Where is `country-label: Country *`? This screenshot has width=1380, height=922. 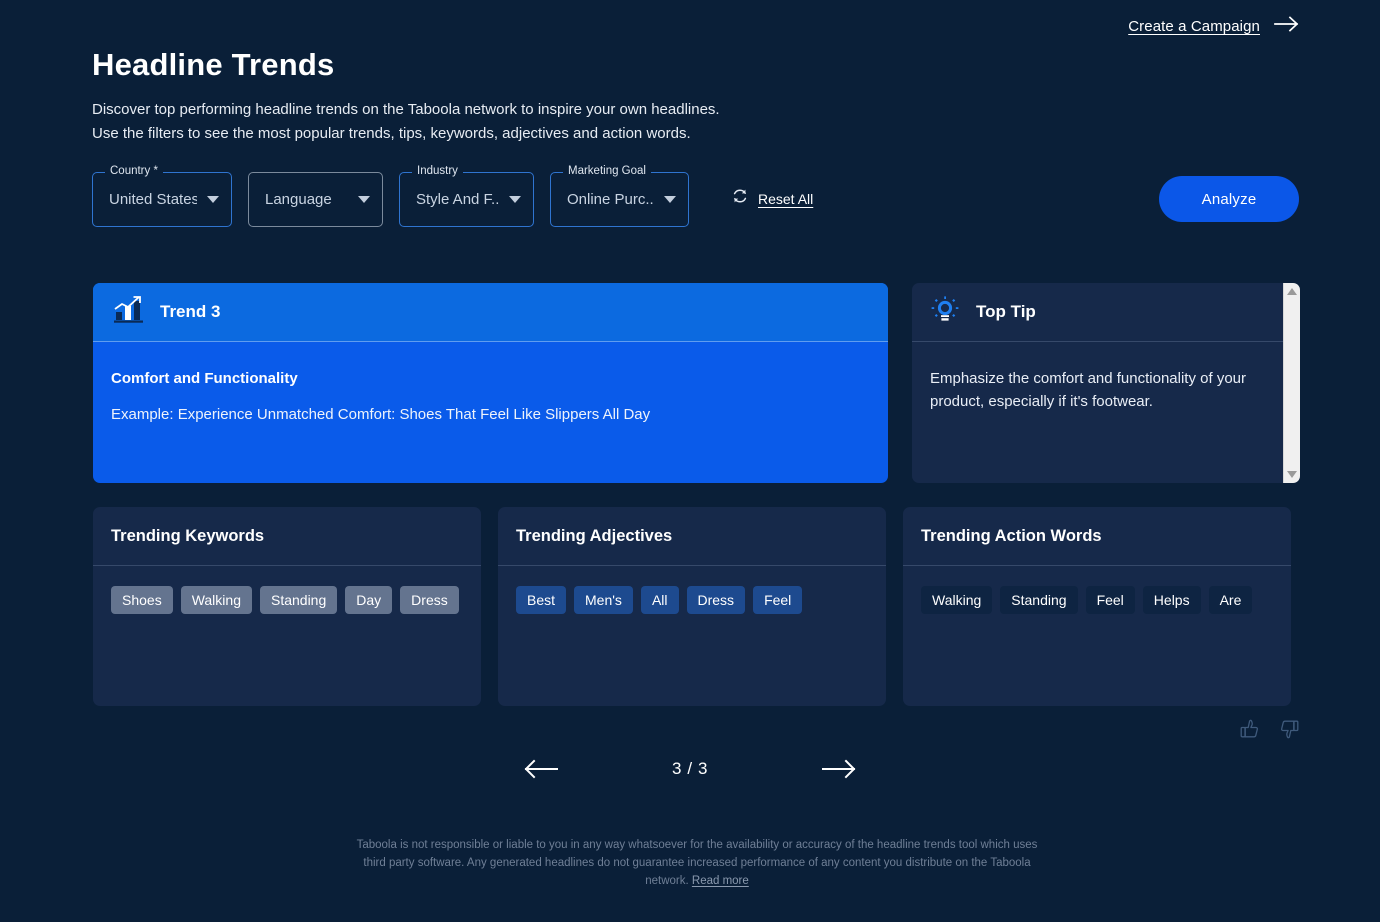 country-label: Country * is located at coordinates (134, 171).